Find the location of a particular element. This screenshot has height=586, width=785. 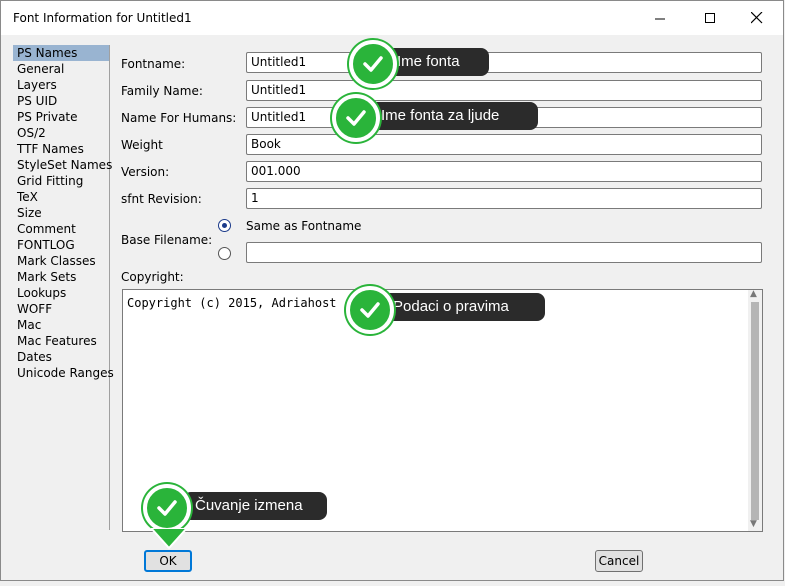

sidebar-item-ps-uid: PS UID is located at coordinates (61, 101).